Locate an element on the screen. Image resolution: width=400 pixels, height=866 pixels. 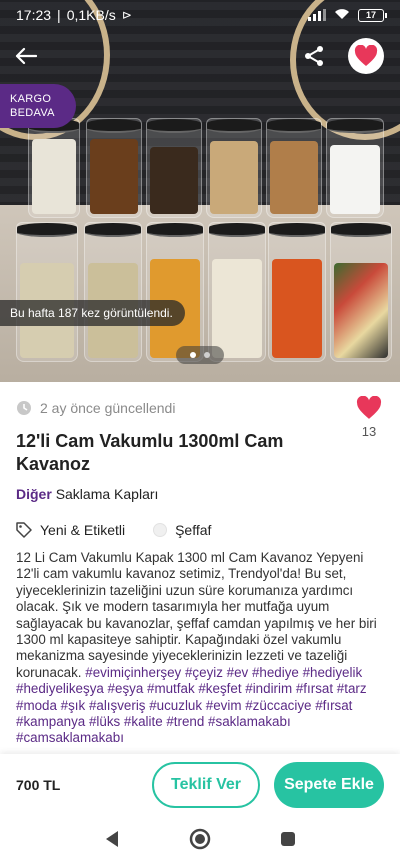
favorite-count: 13 is located at coordinates (369, 431).